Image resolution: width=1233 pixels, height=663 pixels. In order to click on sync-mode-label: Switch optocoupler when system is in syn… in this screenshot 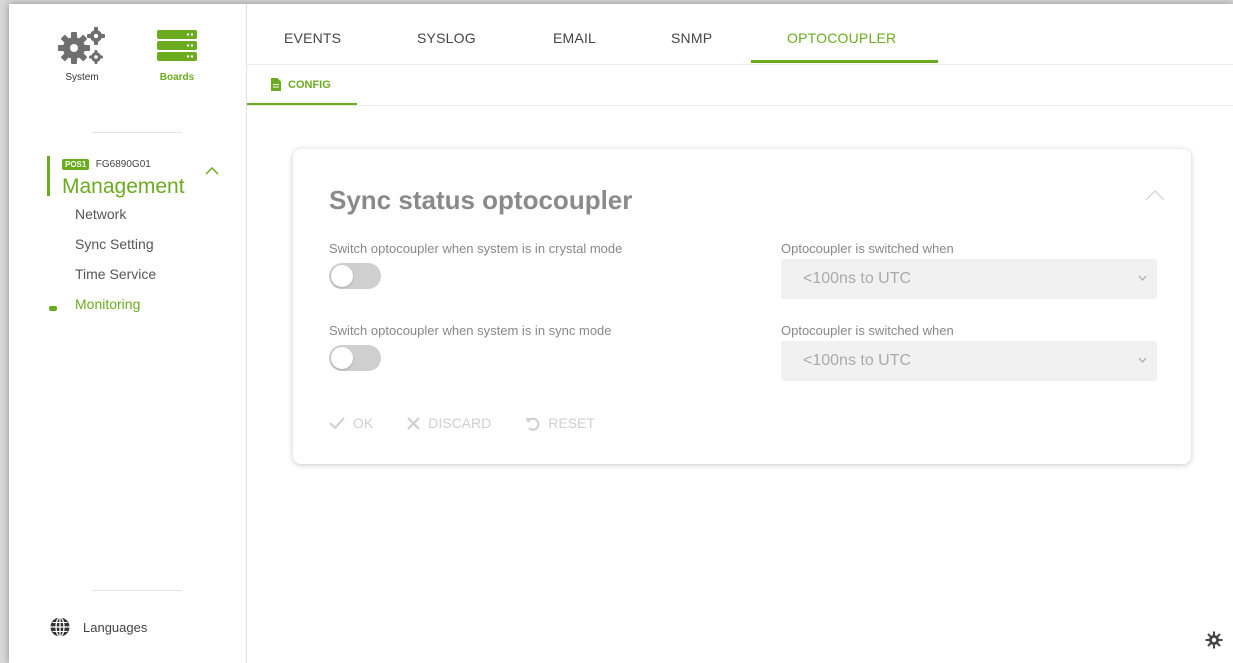, I will do `click(470, 330)`.